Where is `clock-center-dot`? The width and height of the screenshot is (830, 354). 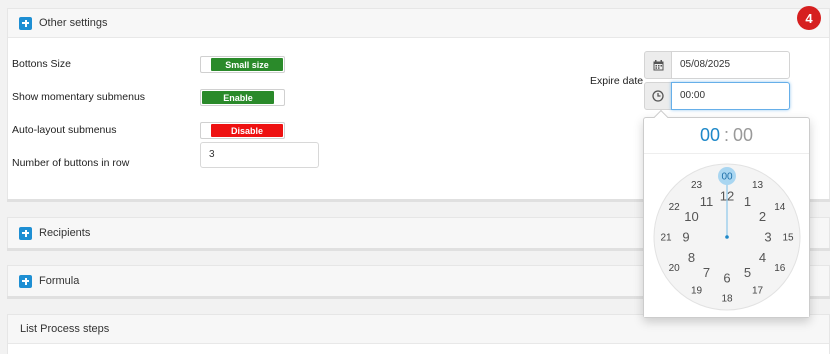 clock-center-dot is located at coordinates (727, 237).